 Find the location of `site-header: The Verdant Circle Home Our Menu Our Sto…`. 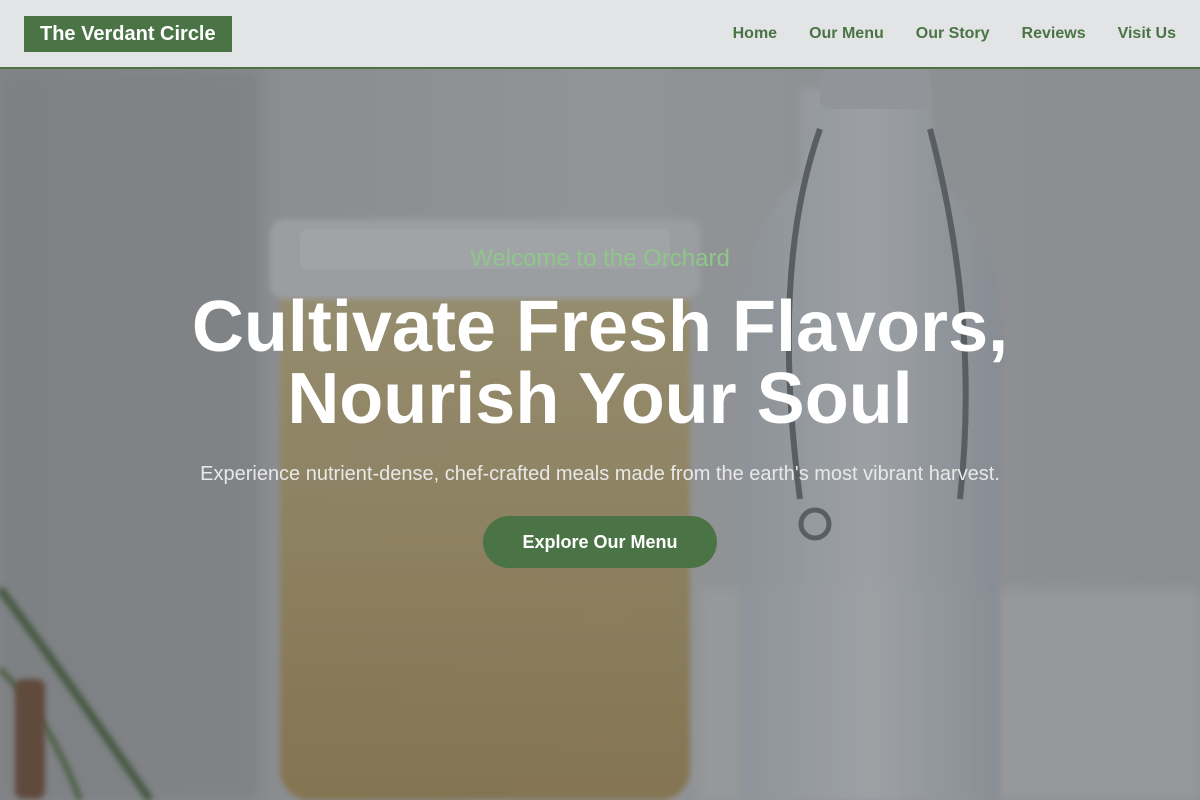

site-header: The Verdant Circle Home Our Menu Our Sto… is located at coordinates (600, 34).